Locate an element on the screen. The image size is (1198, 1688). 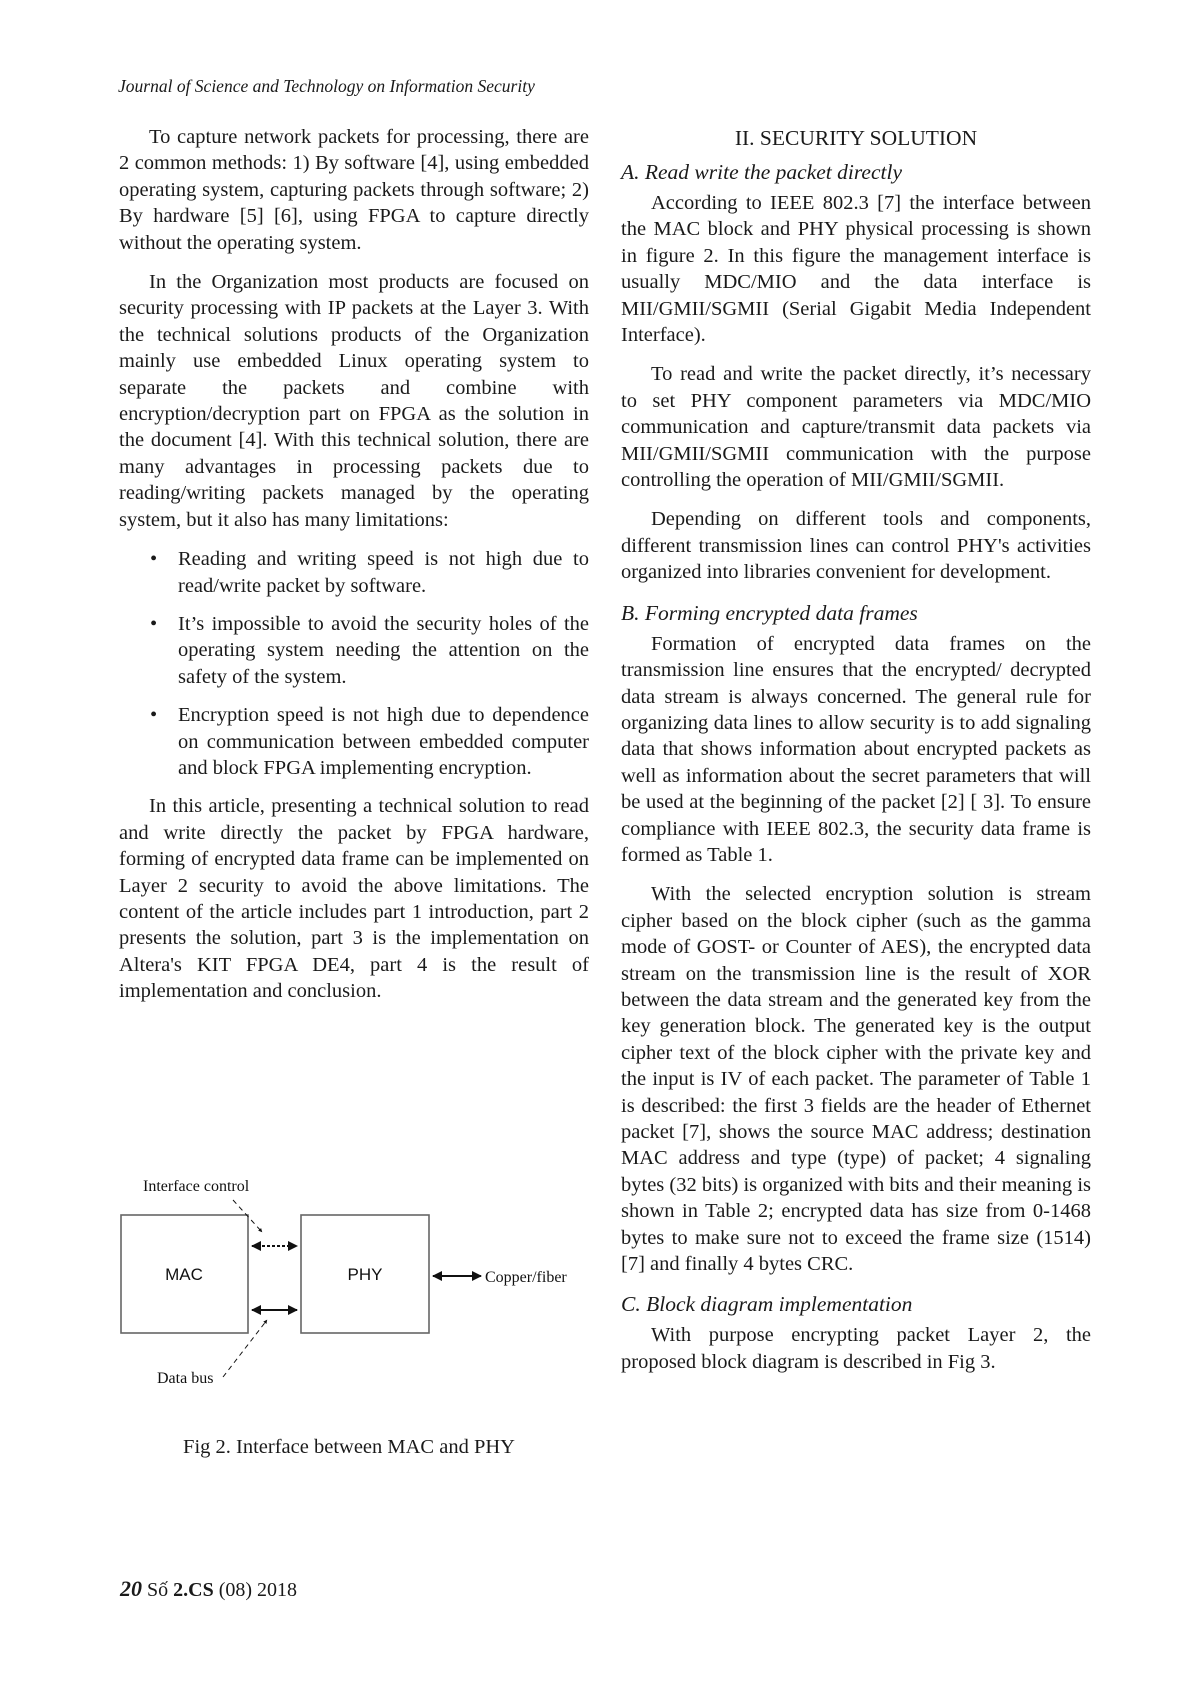
subsection-title: A. Read write the packet directly is located at coordinates (761, 172).